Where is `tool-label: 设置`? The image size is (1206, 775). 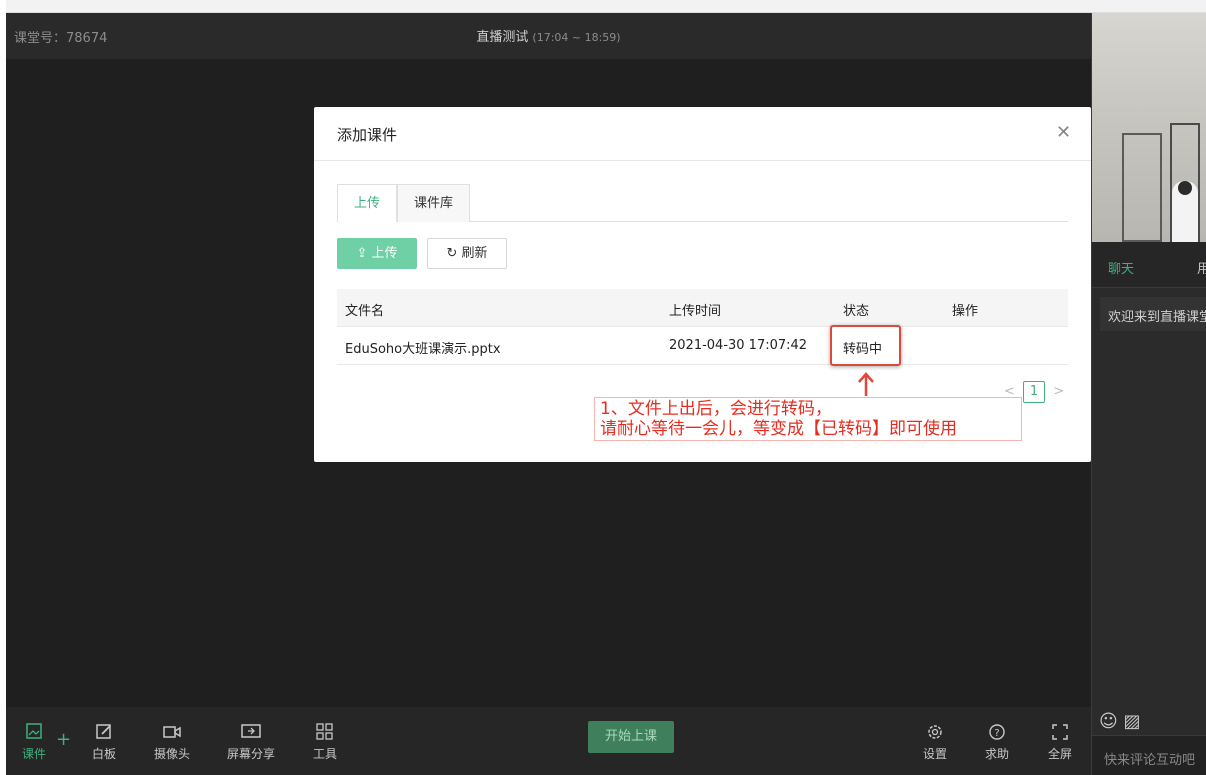
tool-label: 设置 is located at coordinates (934, 754).